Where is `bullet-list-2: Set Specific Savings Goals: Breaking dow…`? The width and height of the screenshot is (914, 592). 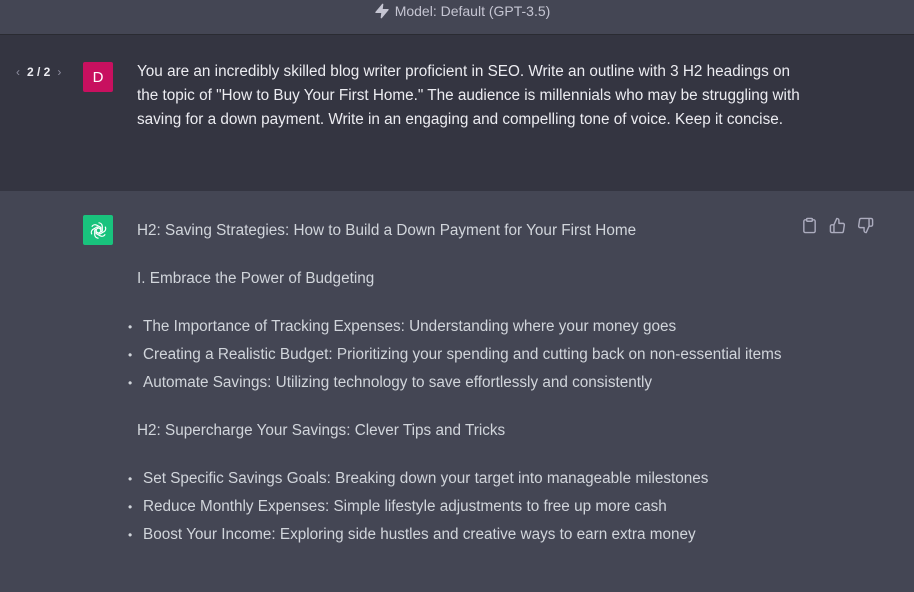 bullet-list-2: Set Specific Savings Goals: Breaking dow… is located at coordinates (462, 507).